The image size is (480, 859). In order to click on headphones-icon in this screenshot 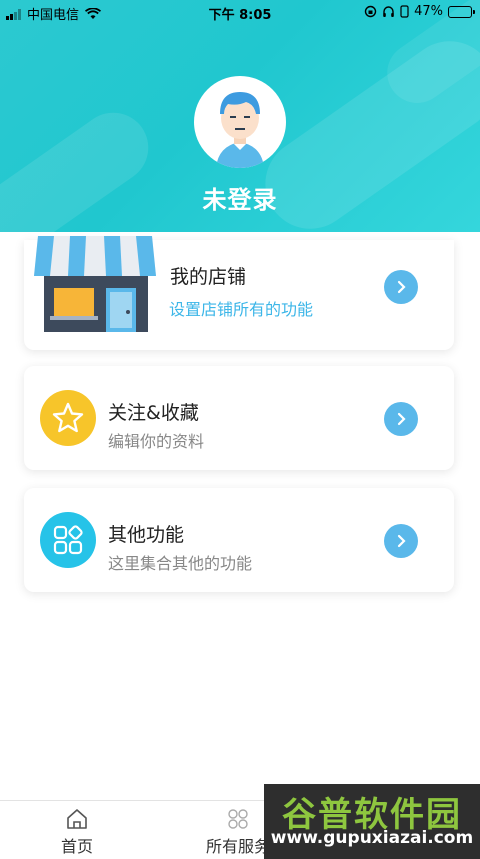, I will do `click(388, 11)`.